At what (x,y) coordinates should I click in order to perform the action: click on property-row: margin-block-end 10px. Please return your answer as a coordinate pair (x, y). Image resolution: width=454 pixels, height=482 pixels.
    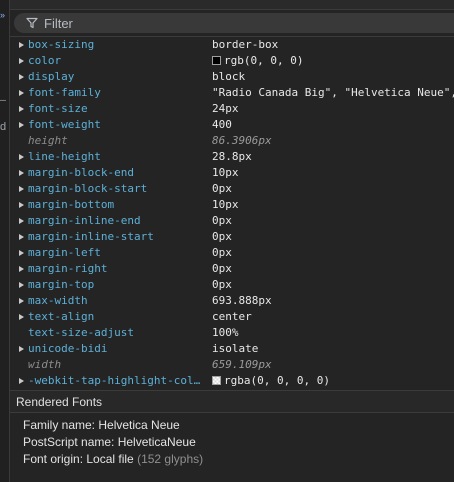
    Looking at the image, I should click on (232, 173).